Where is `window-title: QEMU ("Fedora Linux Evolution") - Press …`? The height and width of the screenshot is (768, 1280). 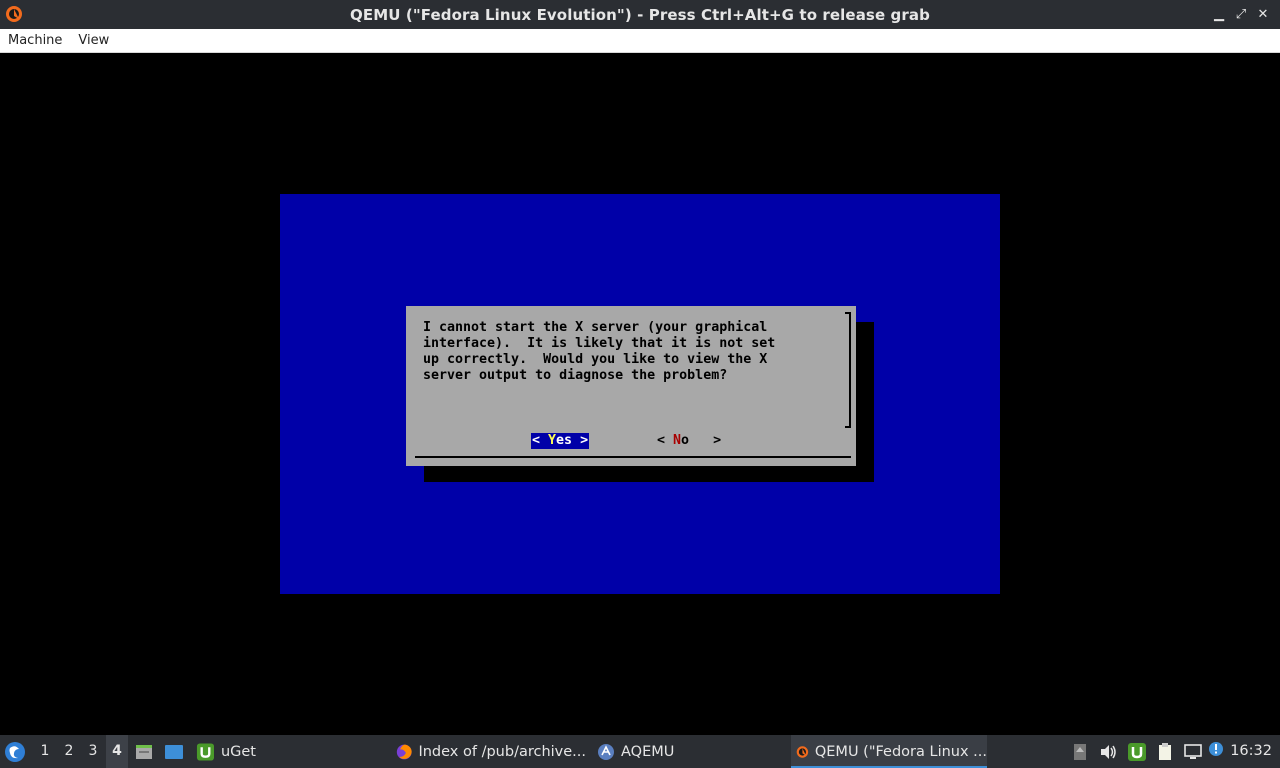 window-title: QEMU ("Fedora Linux Evolution") - Press … is located at coordinates (640, 14).